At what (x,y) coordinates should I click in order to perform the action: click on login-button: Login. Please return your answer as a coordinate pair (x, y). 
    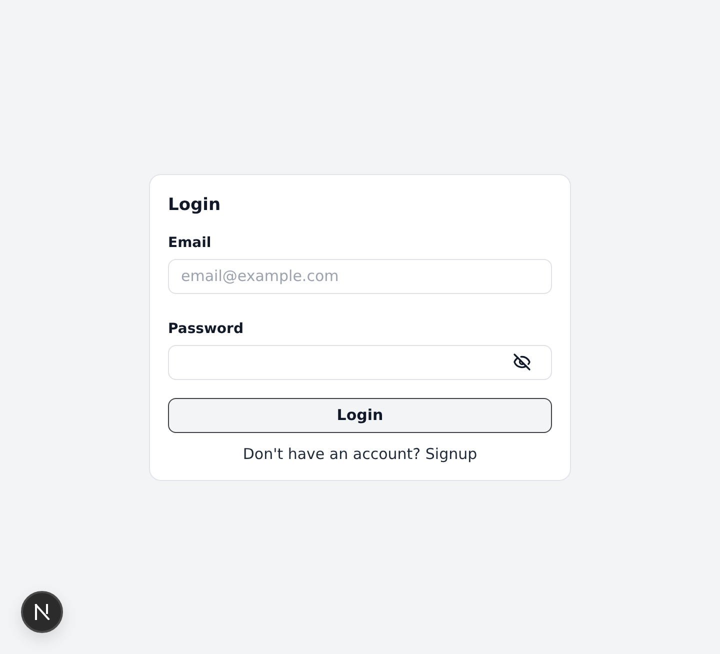
    Looking at the image, I should click on (360, 415).